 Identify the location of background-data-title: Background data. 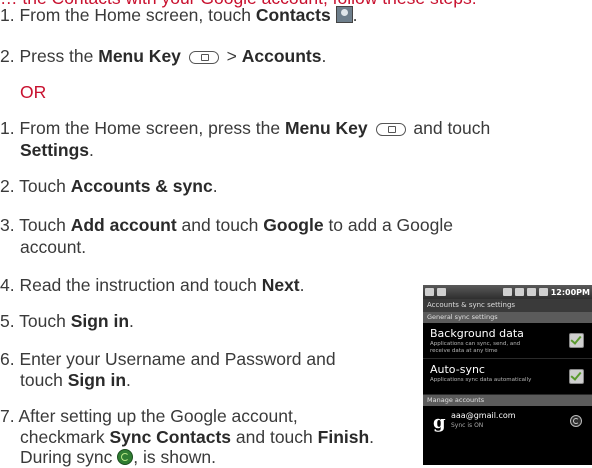
(477, 333).